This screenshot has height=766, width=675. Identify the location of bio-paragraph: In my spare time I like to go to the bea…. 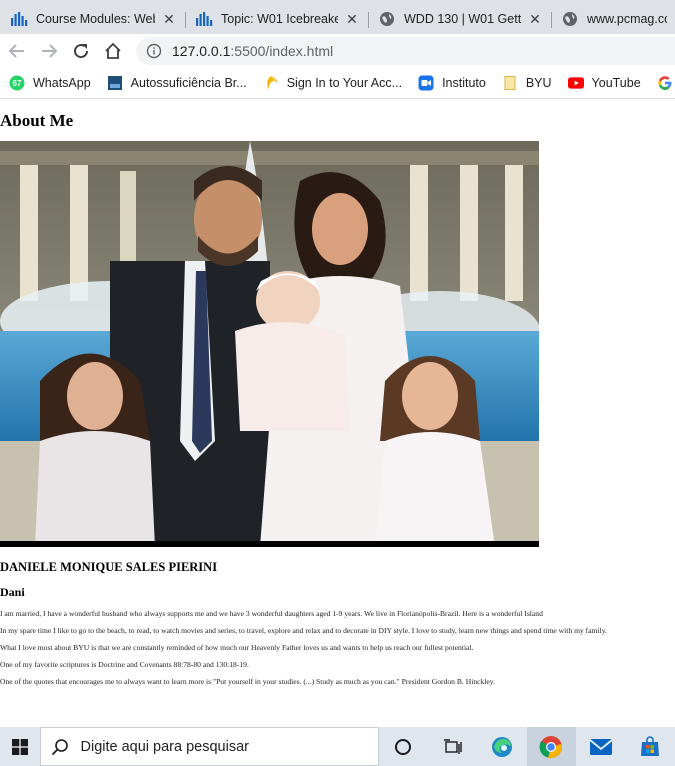
(303, 630).